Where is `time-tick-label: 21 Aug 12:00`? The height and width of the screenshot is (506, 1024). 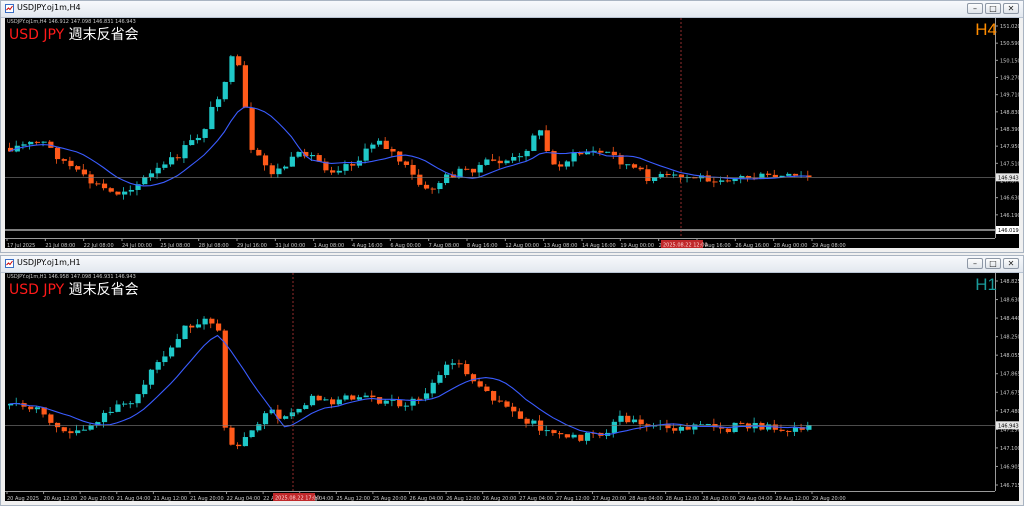 time-tick-label: 21 Aug 12:00 is located at coordinates (170, 498).